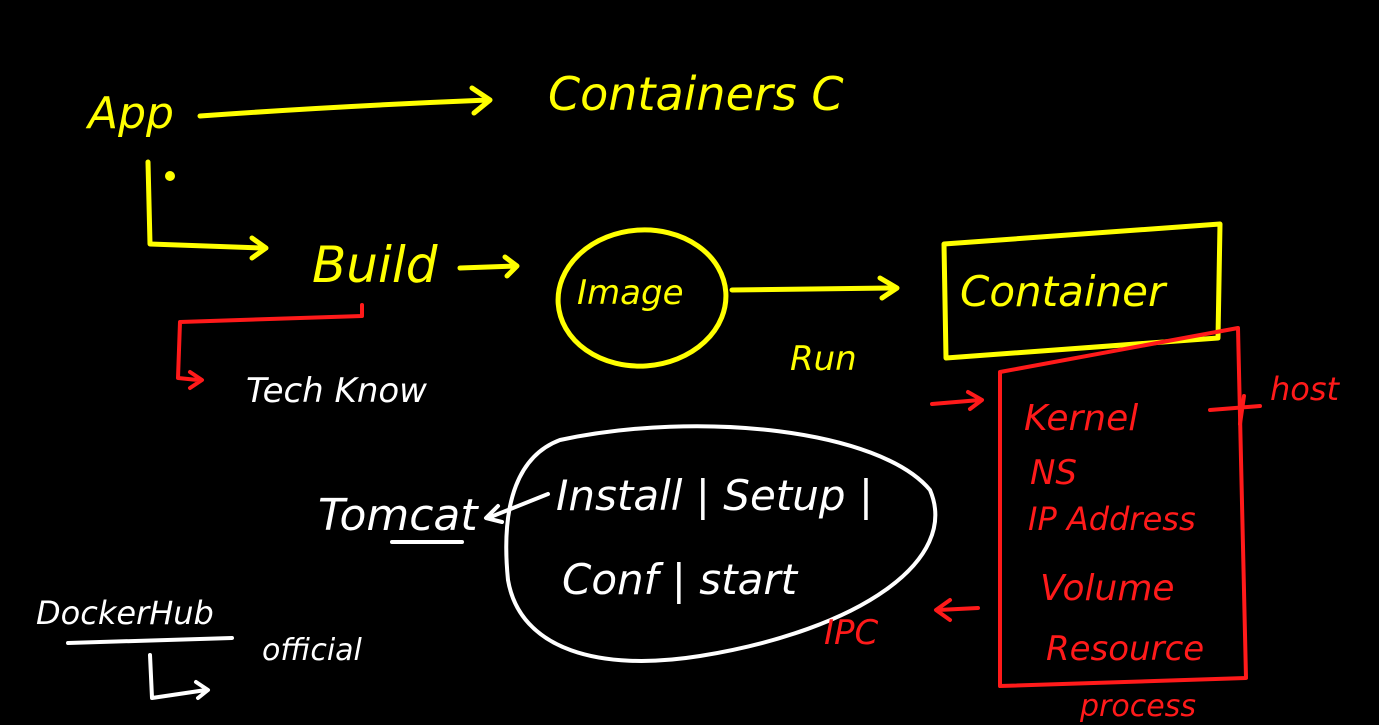 This screenshot has height=725, width=1379. Describe the element at coordinates (179, 676) in the screenshot. I see `arrow-dockerhub-to-official` at that location.